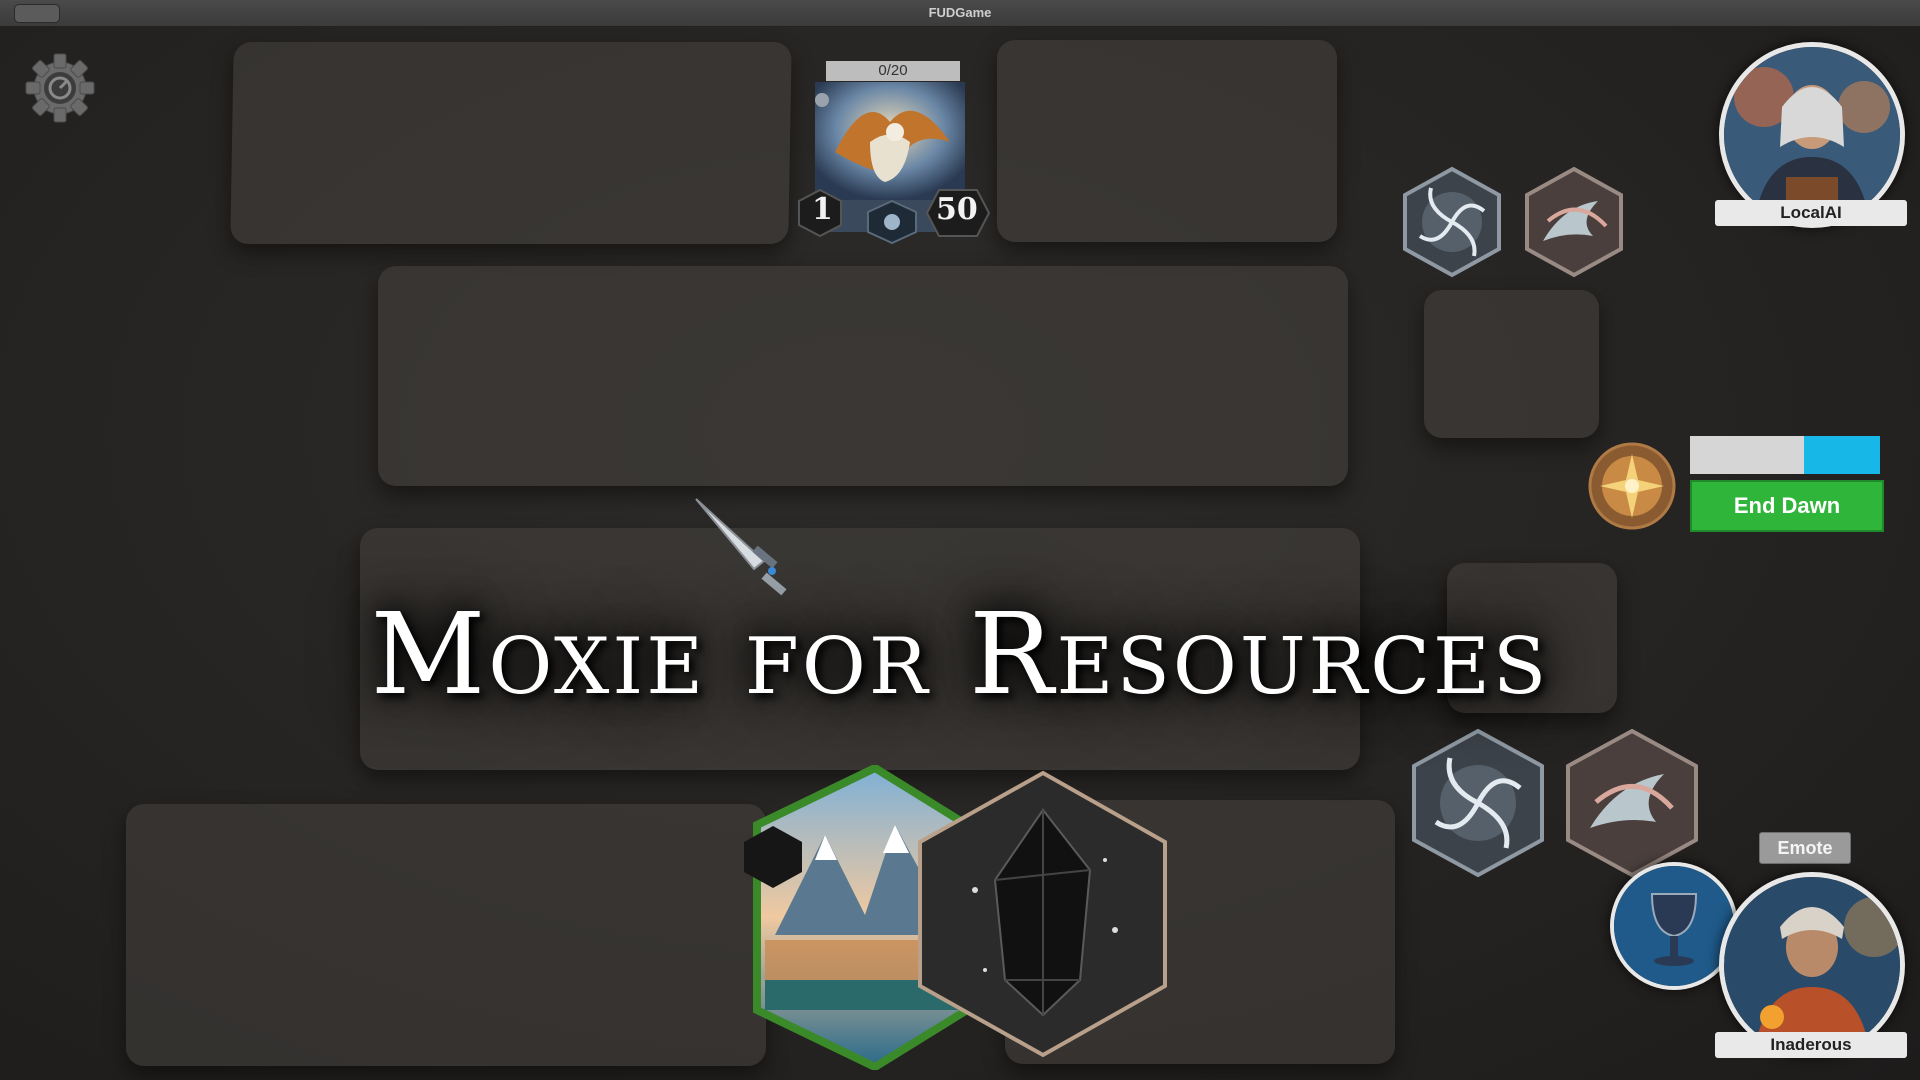  What do you see at coordinates (1842, 455) in the screenshot?
I see `resource-bar-fill` at bounding box center [1842, 455].